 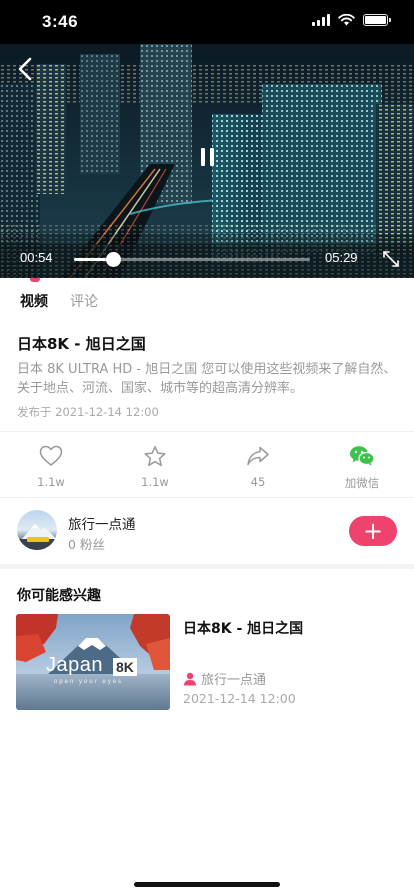 I want to click on publish-prefix: 发布于, so click(x=34, y=412).